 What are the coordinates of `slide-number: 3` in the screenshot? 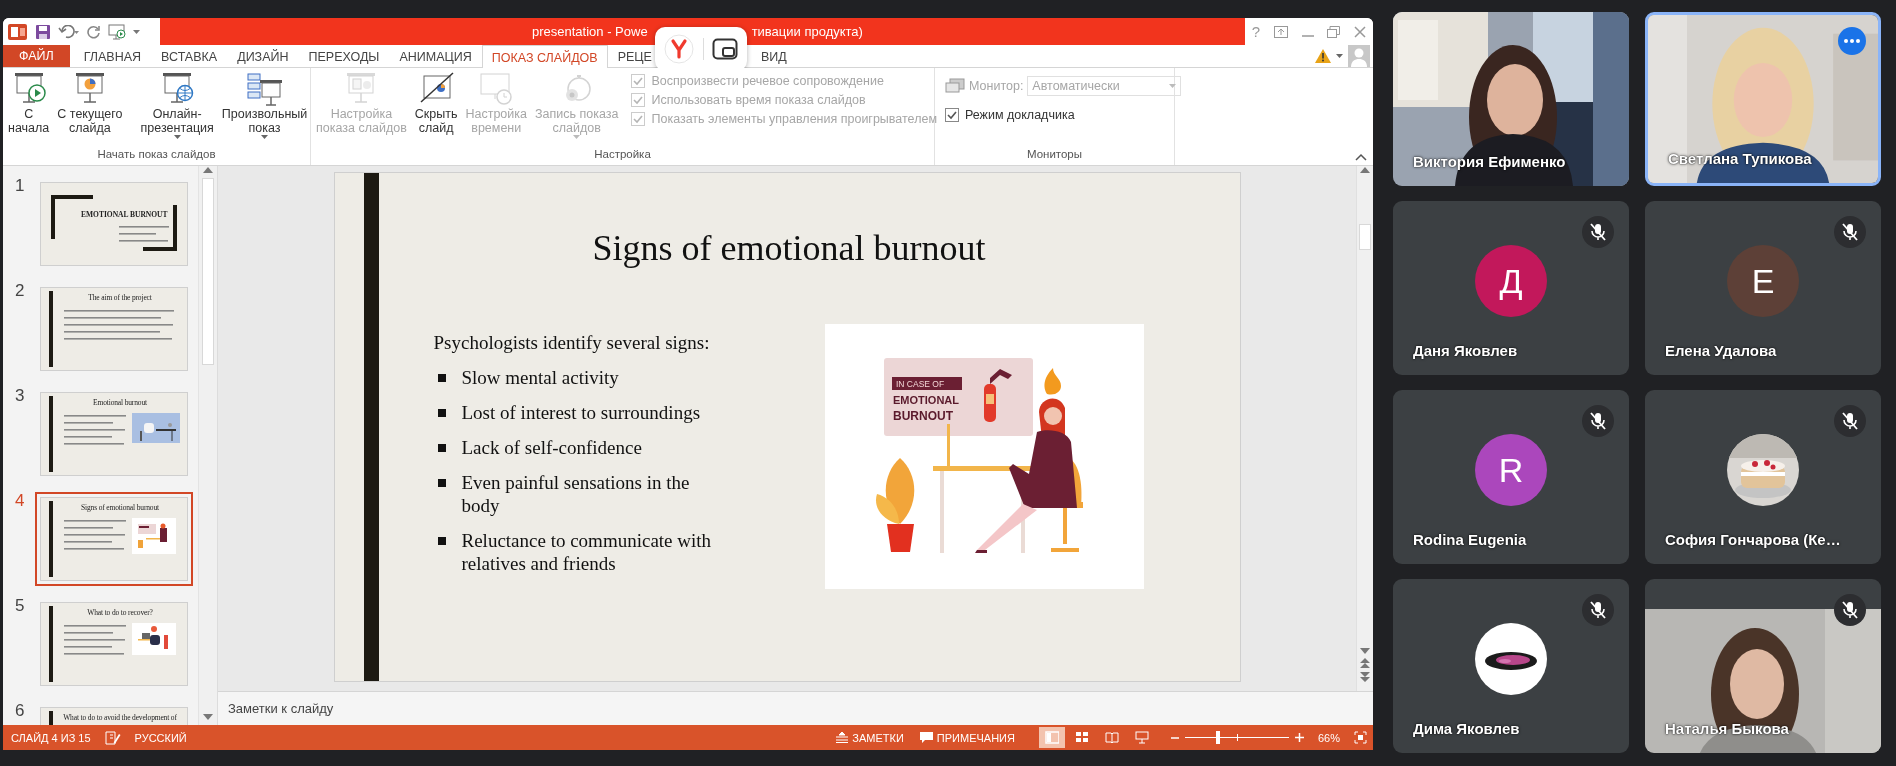 It's located at (20, 396).